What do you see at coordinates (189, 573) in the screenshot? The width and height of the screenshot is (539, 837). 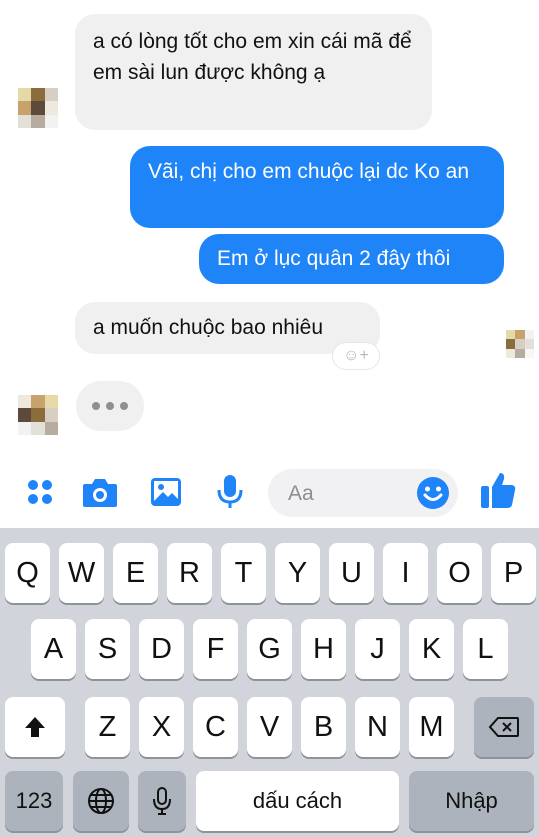 I see `key-r: R` at bounding box center [189, 573].